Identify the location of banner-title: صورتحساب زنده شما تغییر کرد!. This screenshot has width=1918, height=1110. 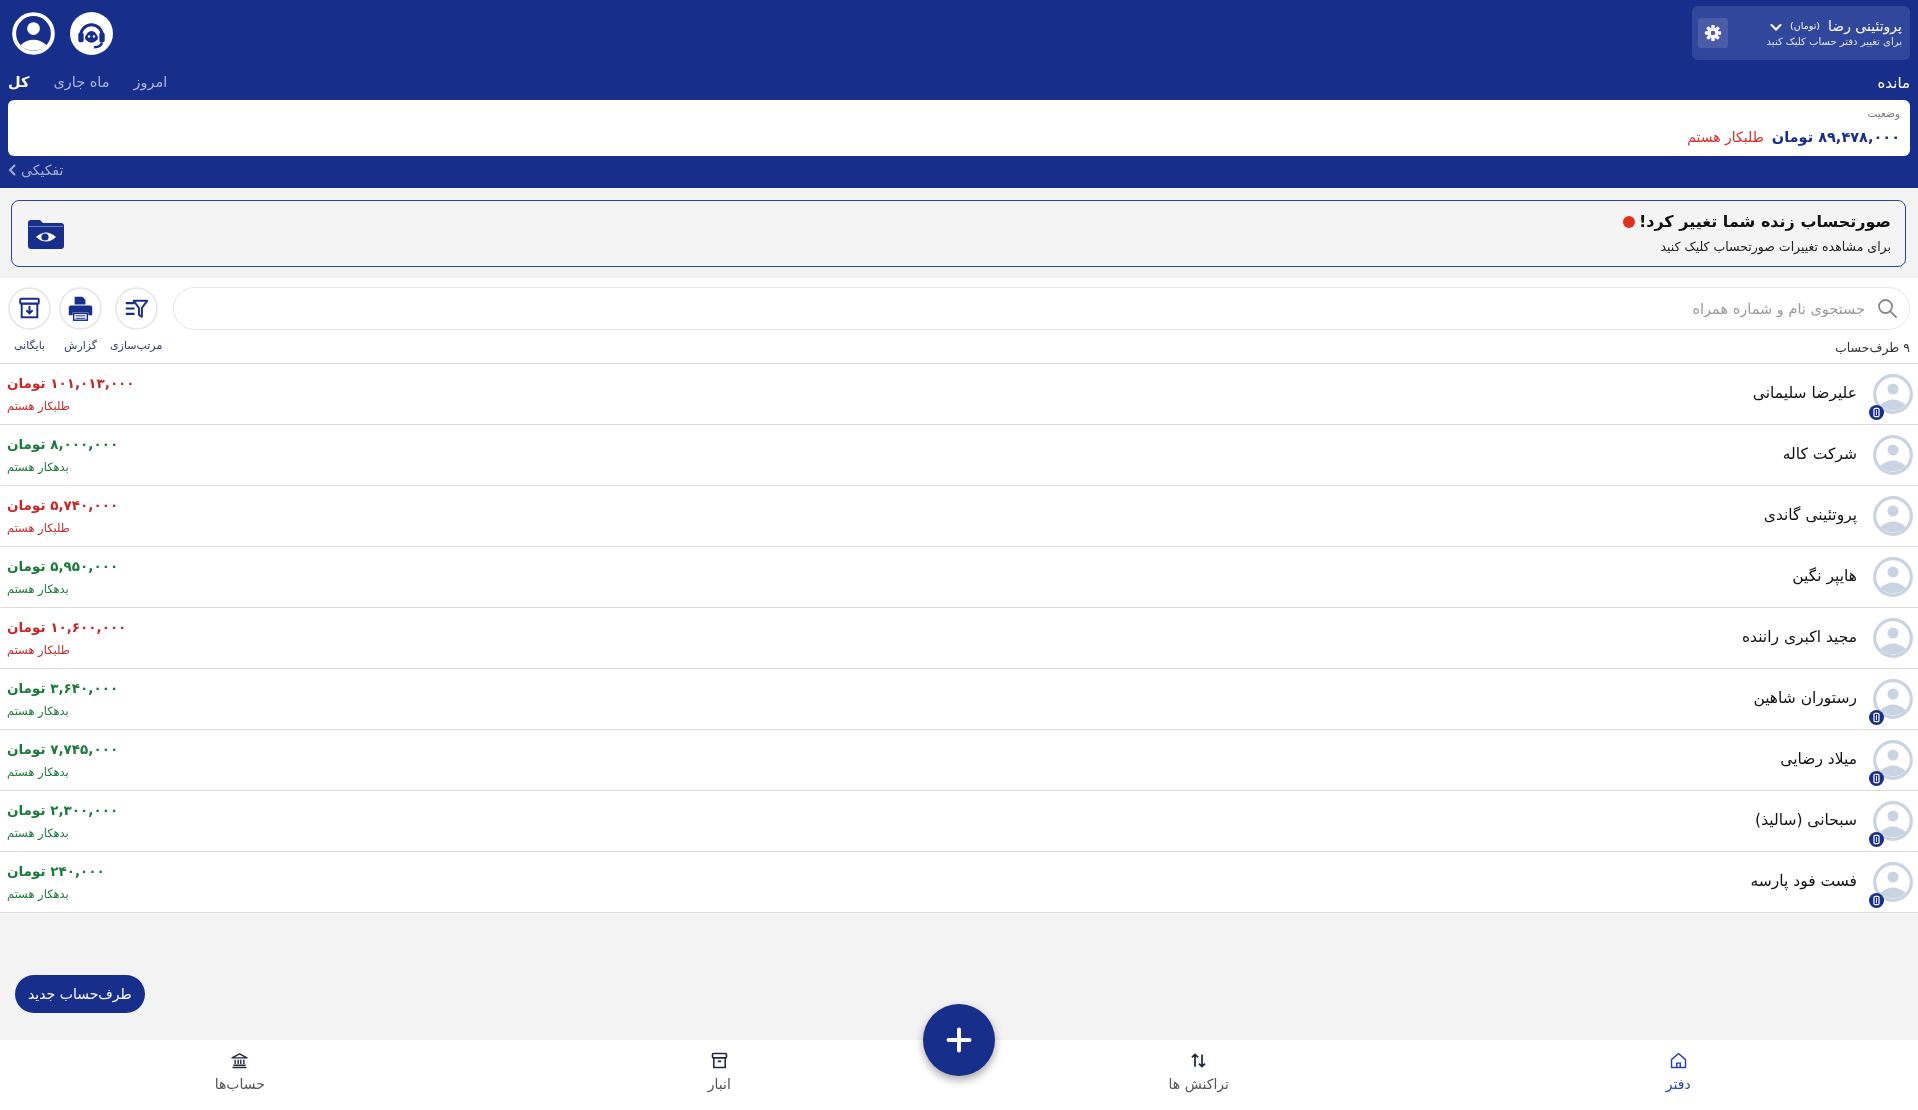
(1764, 222).